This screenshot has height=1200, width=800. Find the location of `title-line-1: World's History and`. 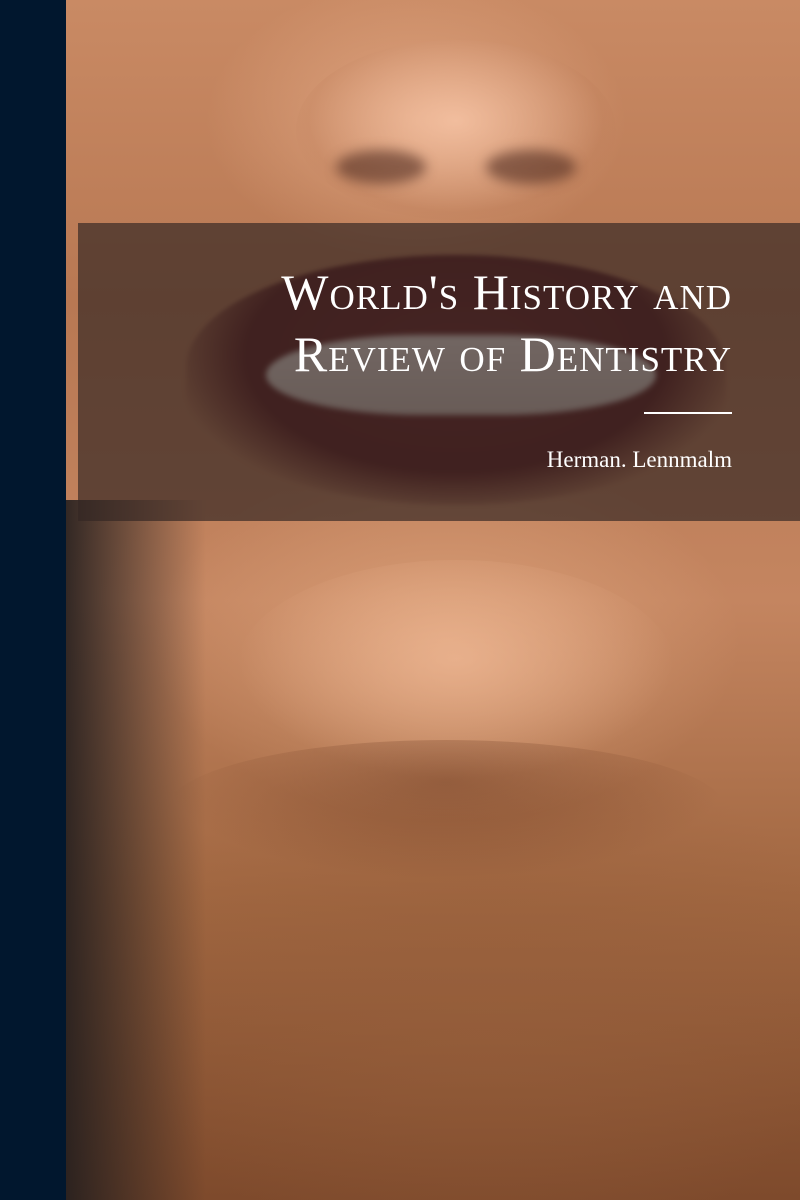

title-line-1: World's History and is located at coordinates (506, 292).